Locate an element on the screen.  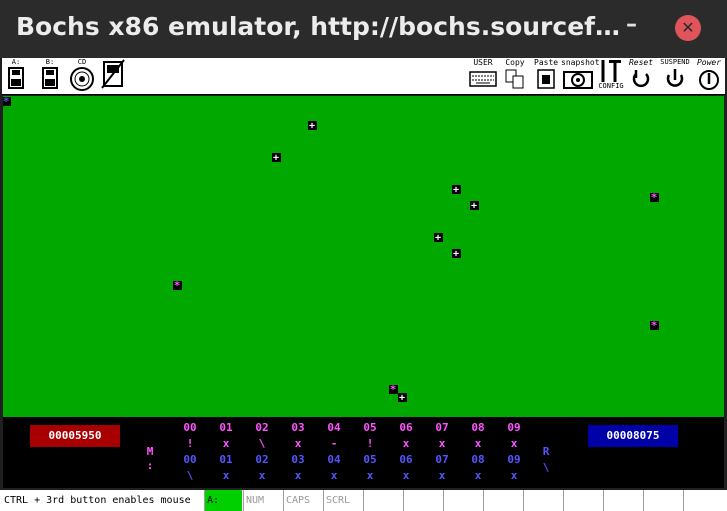
r-slash: \ is located at coordinates (546, 467).